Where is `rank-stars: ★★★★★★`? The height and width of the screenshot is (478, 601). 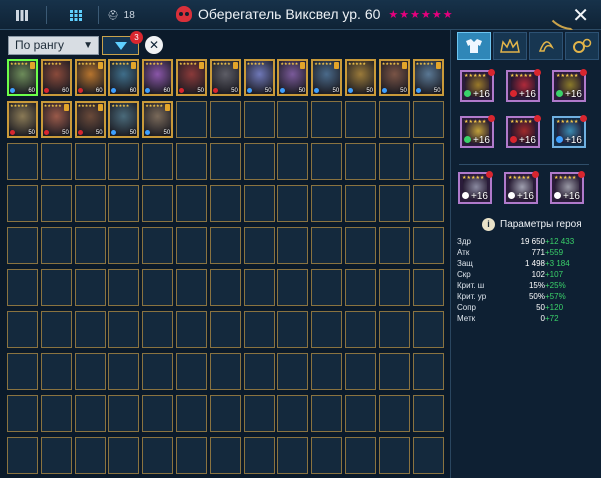 rank-stars: ★★★★★★ is located at coordinates (421, 14).